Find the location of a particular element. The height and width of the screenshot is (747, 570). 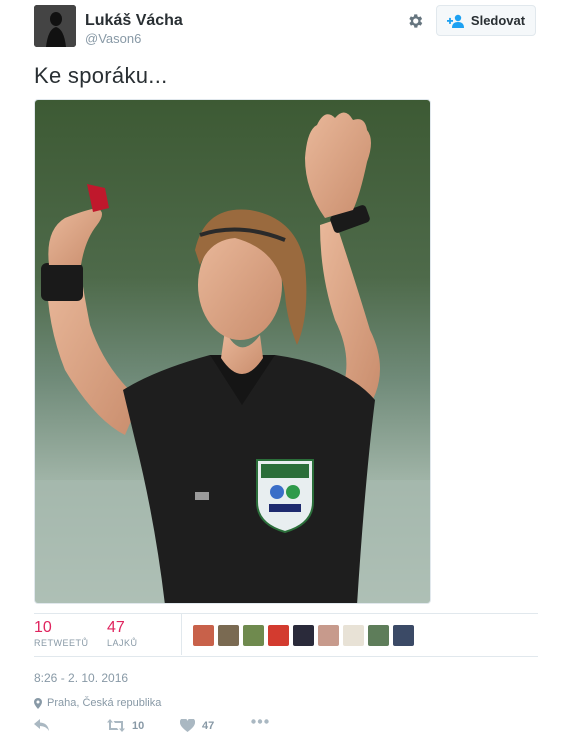

follow-button: Sledovat is located at coordinates (486, 20).